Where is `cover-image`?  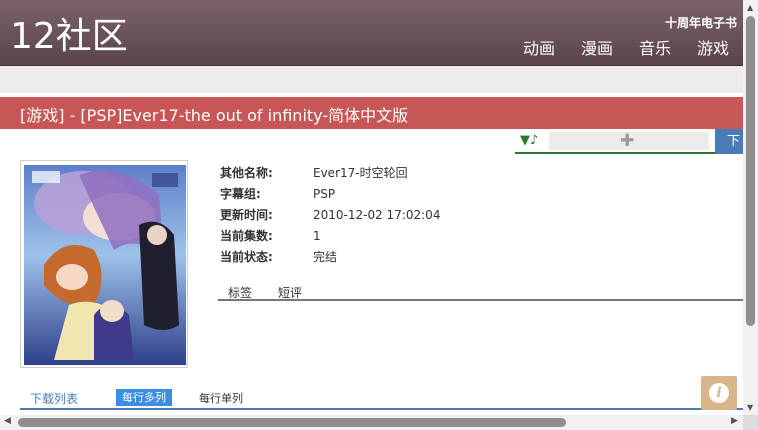
cover-image is located at coordinates (104, 264).